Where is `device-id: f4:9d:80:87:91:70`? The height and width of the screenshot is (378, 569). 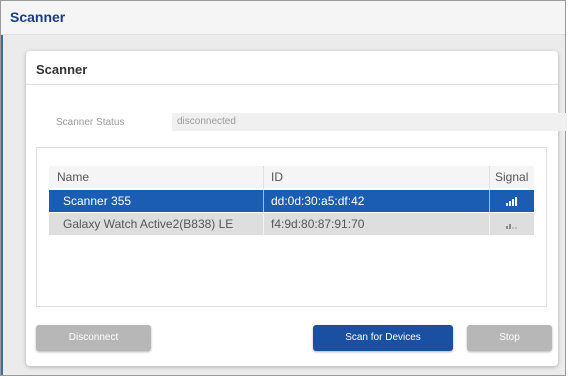 device-id: f4:9d:80:87:91:70 is located at coordinates (318, 224).